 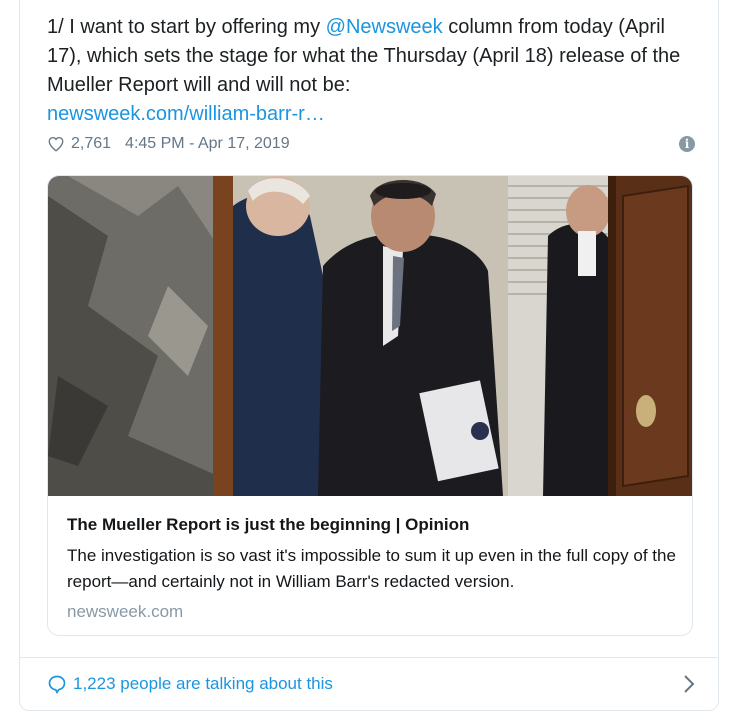 What do you see at coordinates (687, 144) in the screenshot?
I see `info-icon: i` at bounding box center [687, 144].